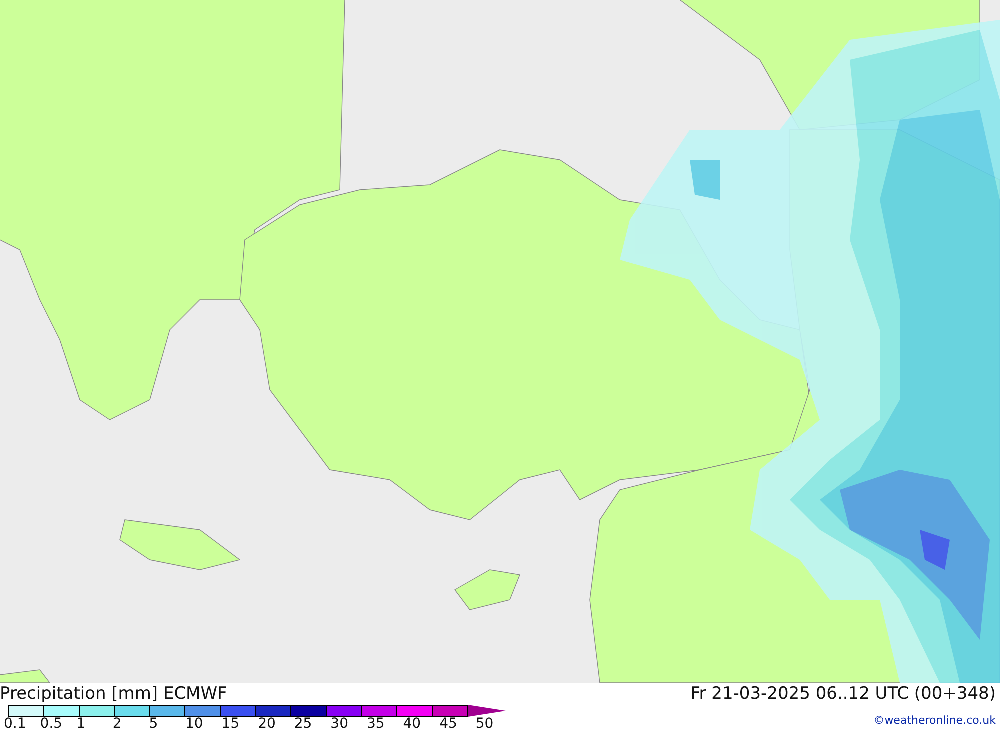  I want to click on scale-label: 40, so click(412, 724).